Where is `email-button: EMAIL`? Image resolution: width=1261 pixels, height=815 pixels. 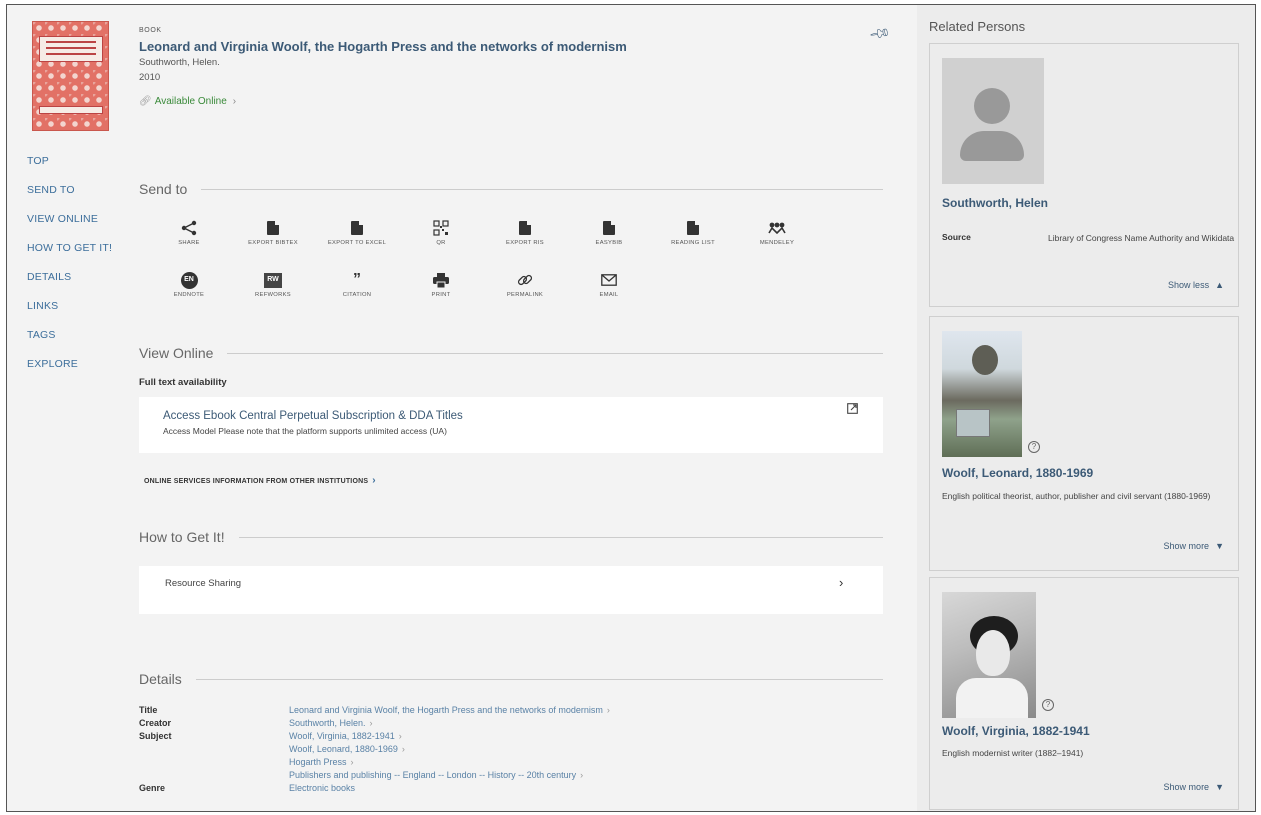
email-button: EMAIL is located at coordinates (609, 285).